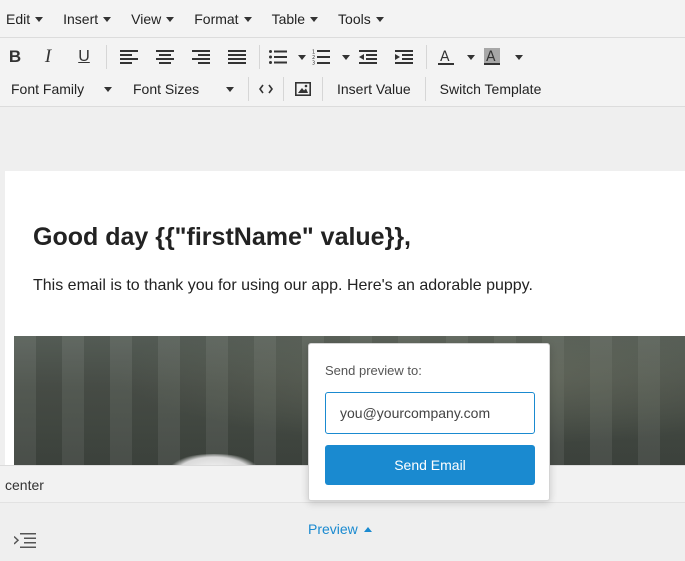 The width and height of the screenshot is (685, 561). I want to click on send-preview-label: Send preview to:, so click(373, 370).